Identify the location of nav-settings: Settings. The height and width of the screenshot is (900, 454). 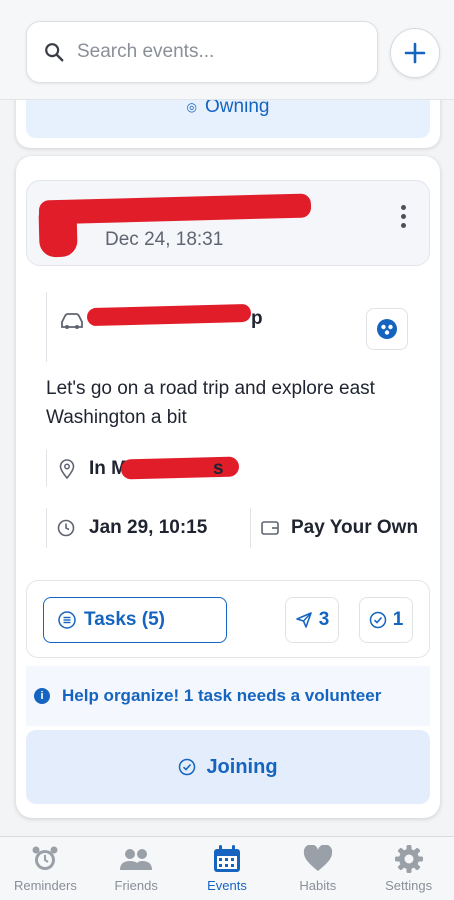
(408, 868).